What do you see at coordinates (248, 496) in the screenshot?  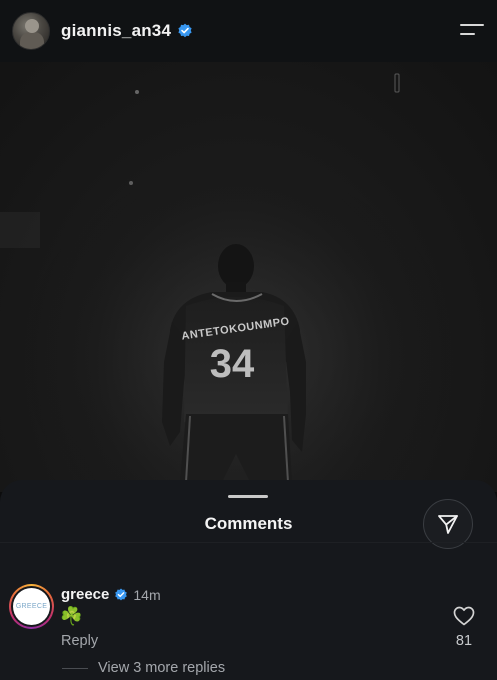 I see `sheet-grabber` at bounding box center [248, 496].